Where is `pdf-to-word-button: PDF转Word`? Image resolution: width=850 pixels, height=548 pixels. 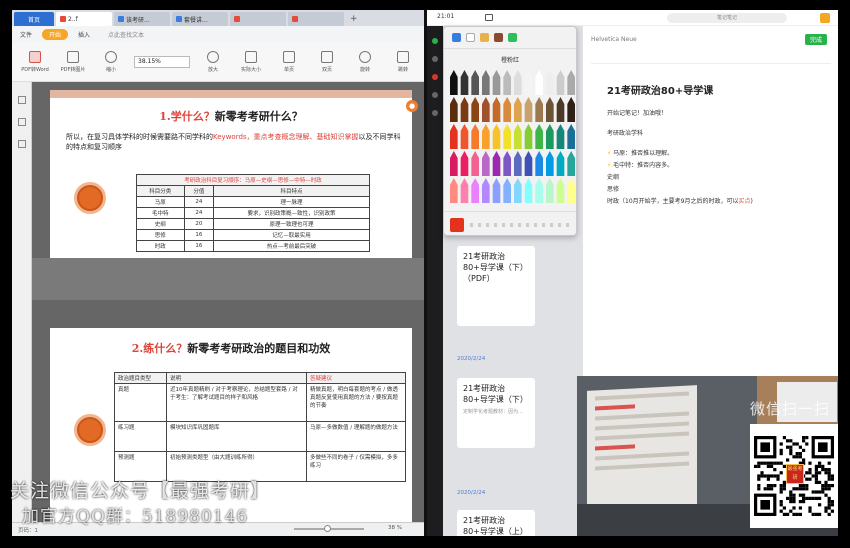 pdf-to-word-button: PDF转Word is located at coordinates (35, 62).